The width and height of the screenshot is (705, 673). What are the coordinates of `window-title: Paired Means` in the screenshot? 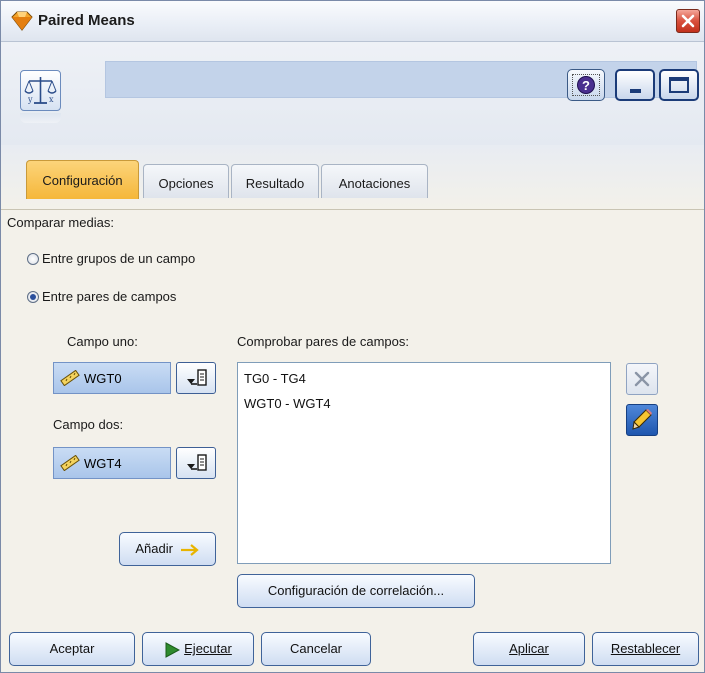 It's located at (86, 20).